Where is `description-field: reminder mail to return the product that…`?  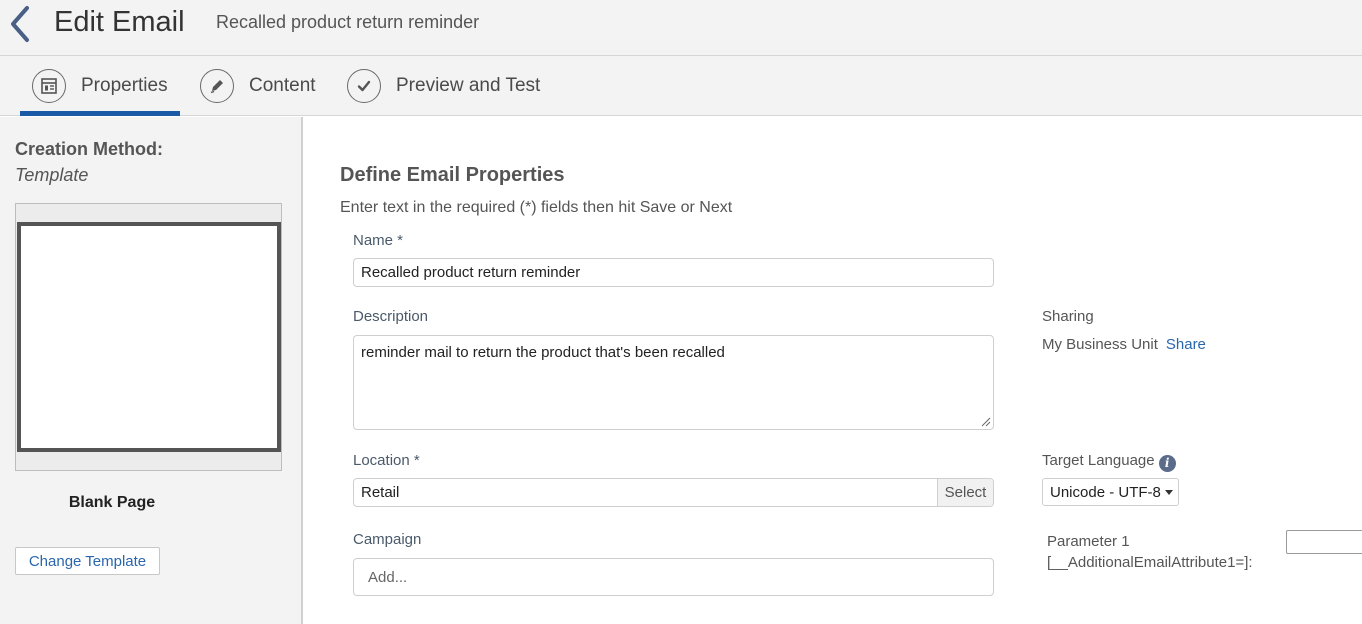 description-field: reminder mail to return the product that… is located at coordinates (673, 382).